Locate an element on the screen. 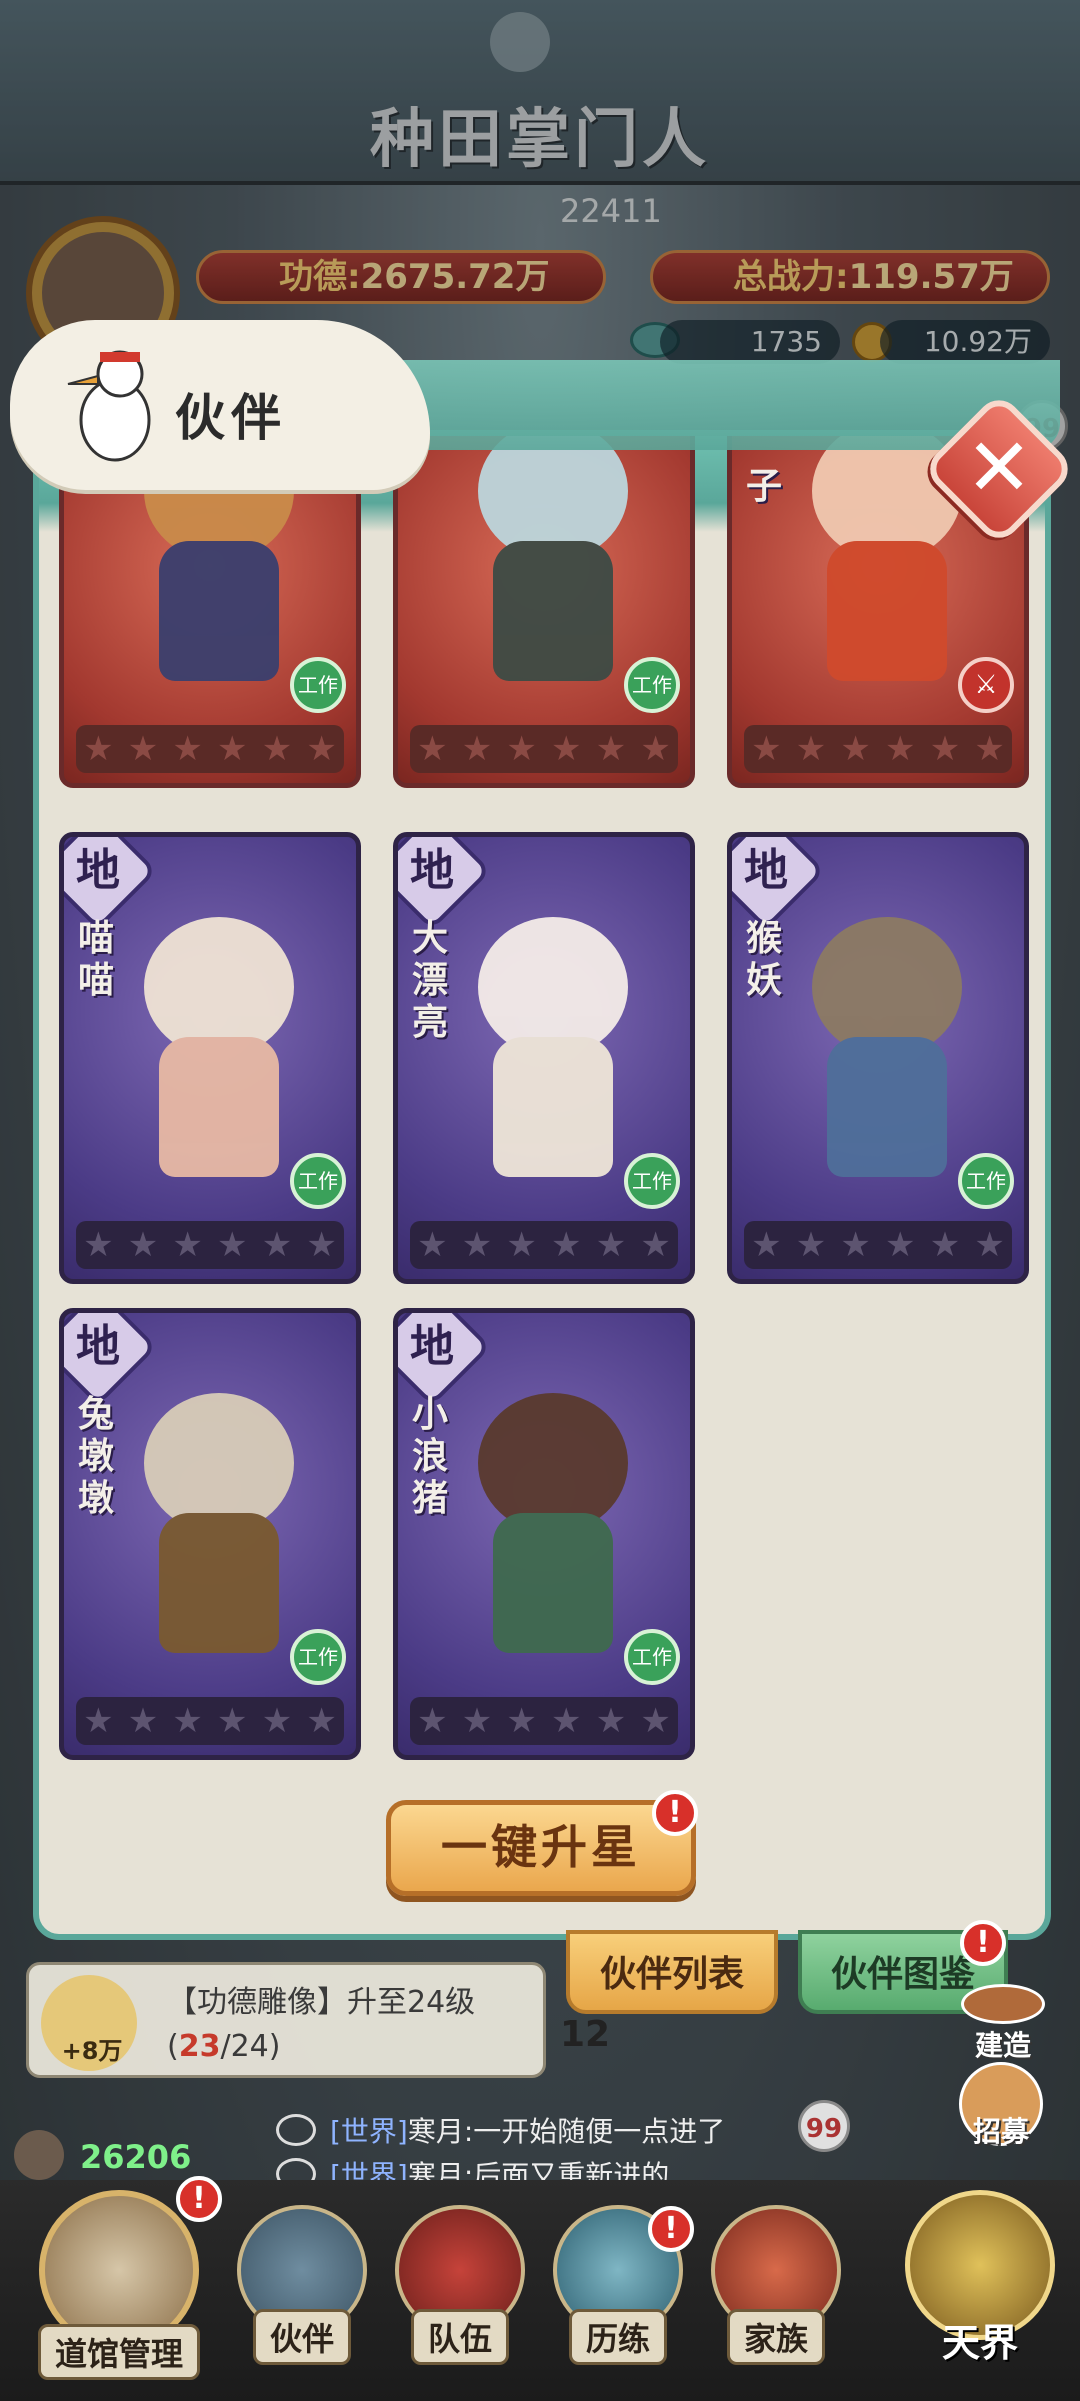 This screenshot has width=1080, height=2401. chat-player-avatar is located at coordinates (39, 2155).